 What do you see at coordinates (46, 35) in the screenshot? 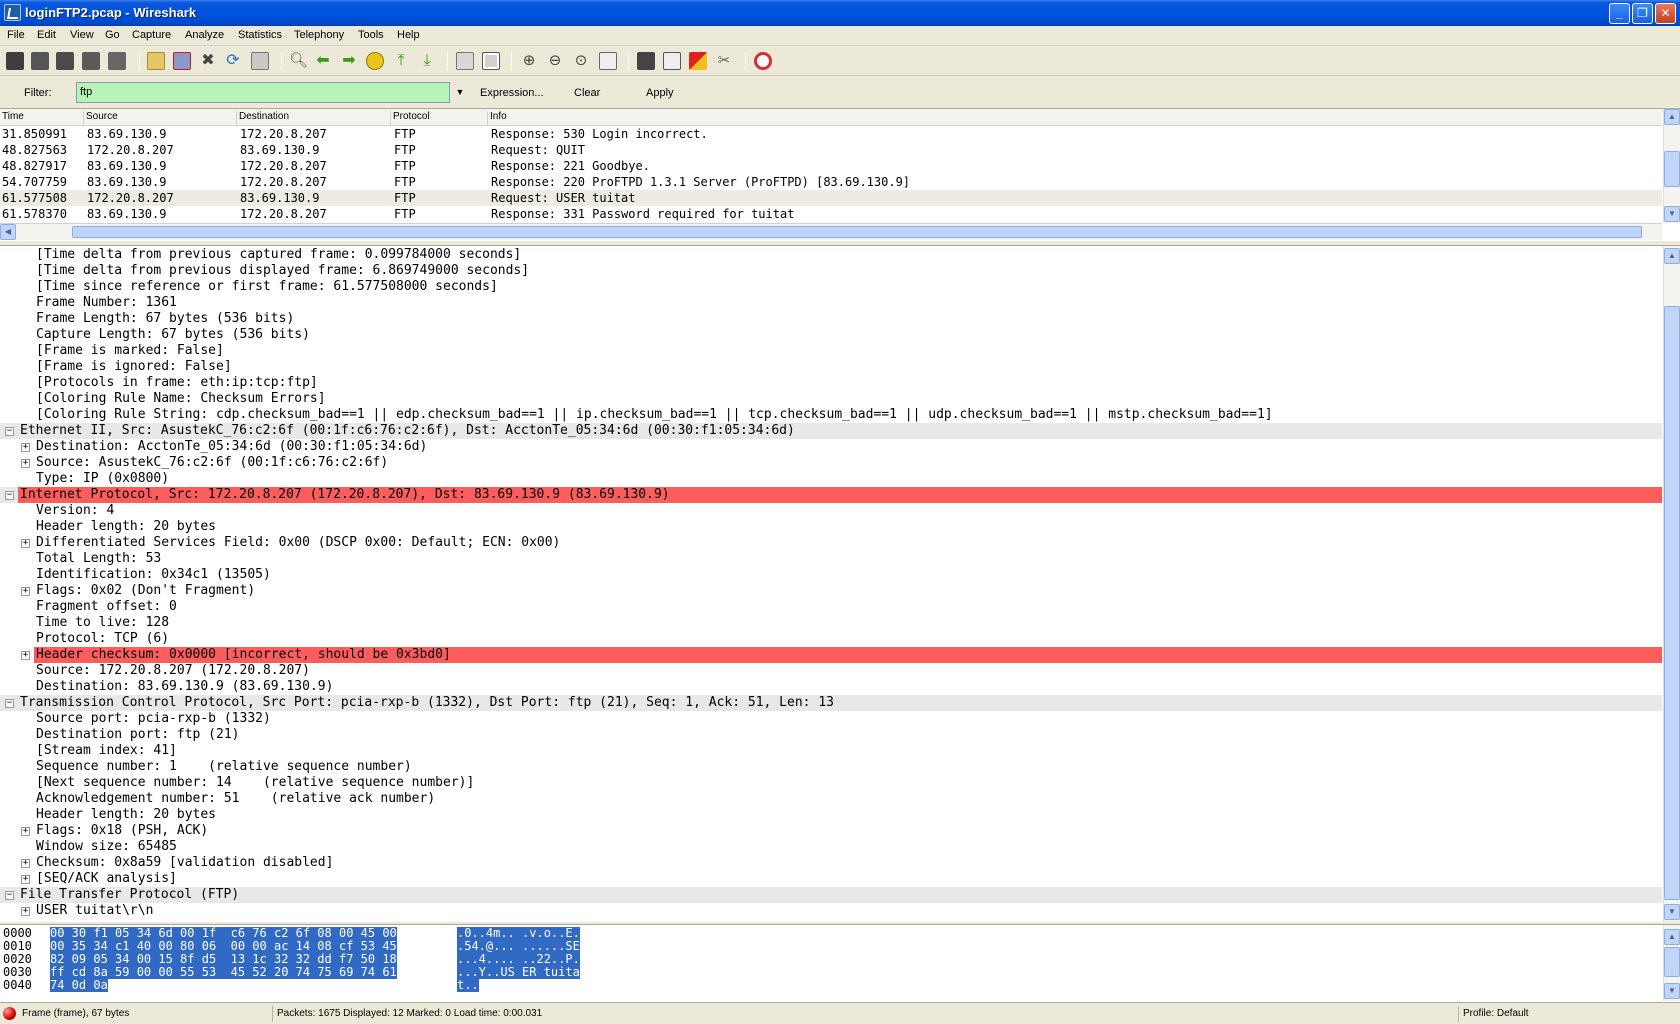
I see `menu-edit: Edit` at bounding box center [46, 35].